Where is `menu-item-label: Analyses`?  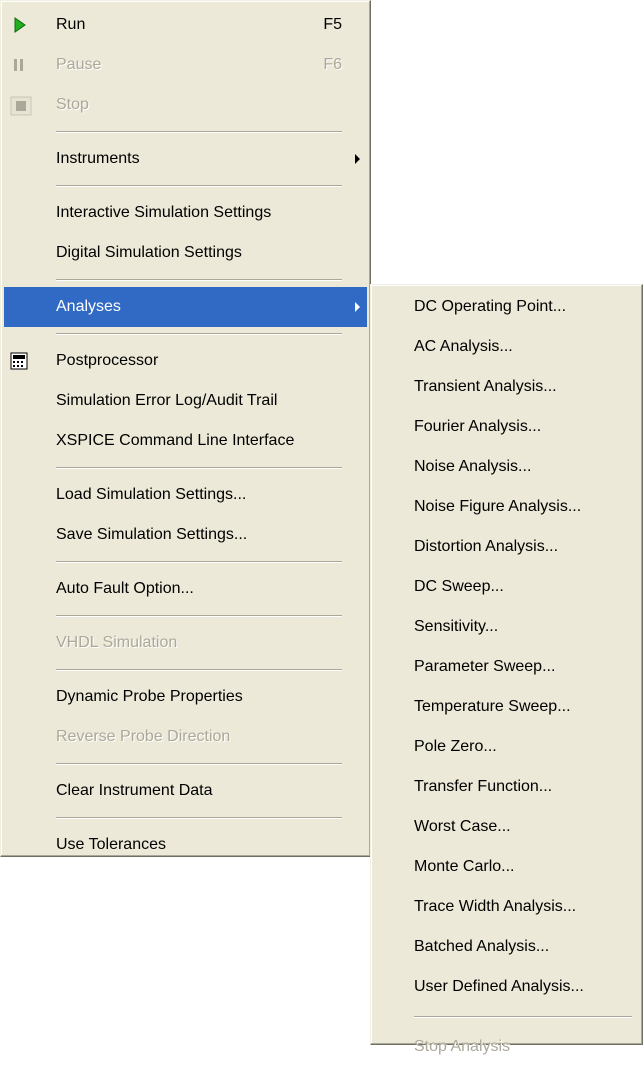
menu-item-label: Analyses is located at coordinates (88, 306).